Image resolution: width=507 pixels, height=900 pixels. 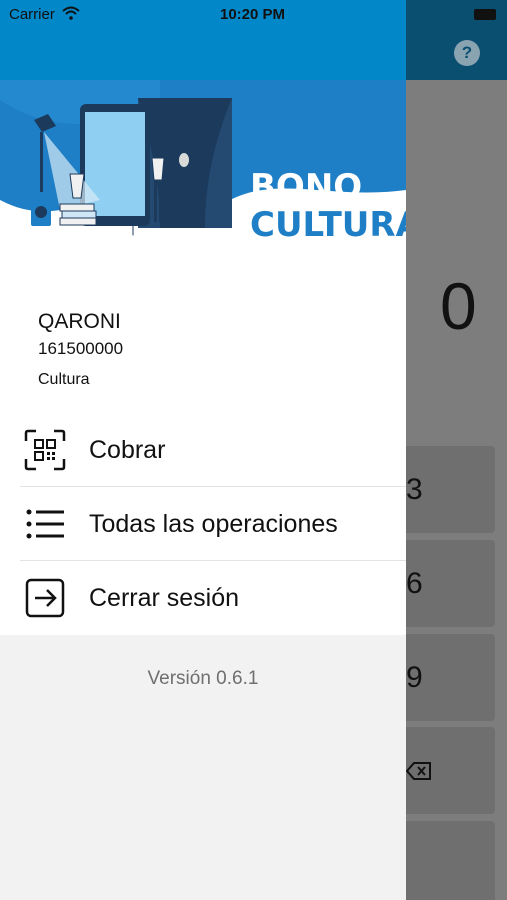 I want to click on banner-title-line1: BONO, so click(x=306, y=187).